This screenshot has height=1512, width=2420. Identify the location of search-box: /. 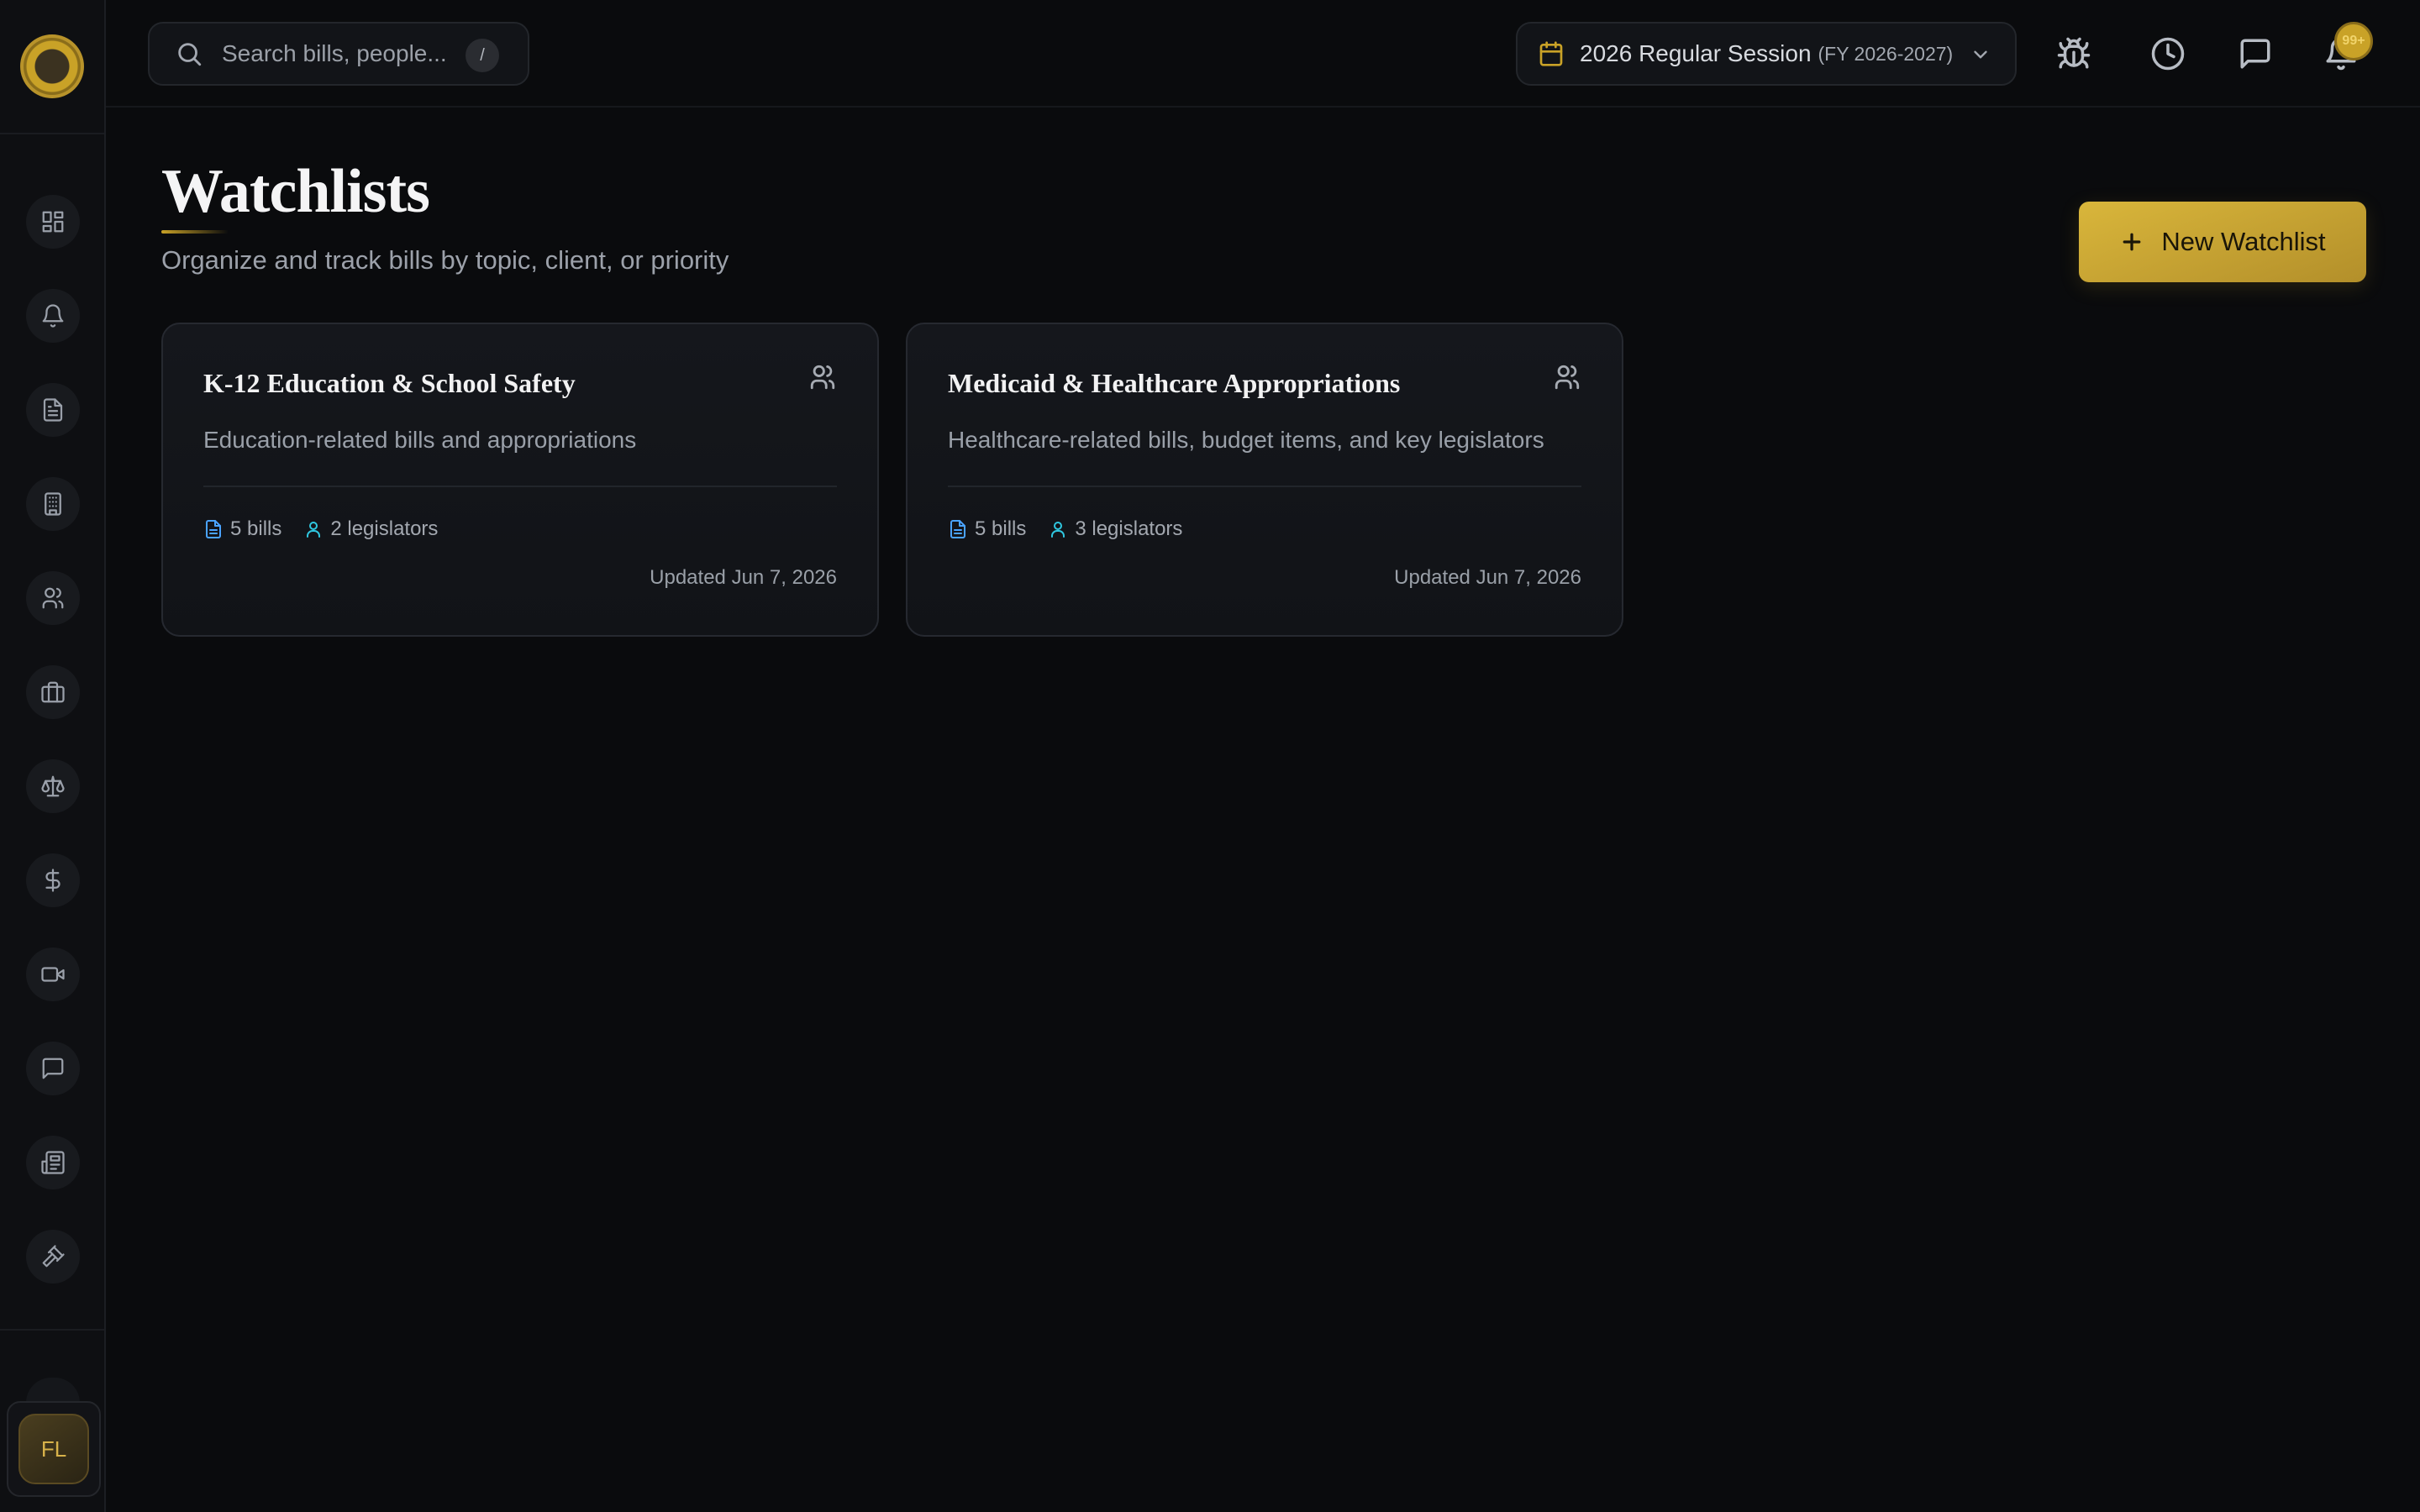
(338, 54).